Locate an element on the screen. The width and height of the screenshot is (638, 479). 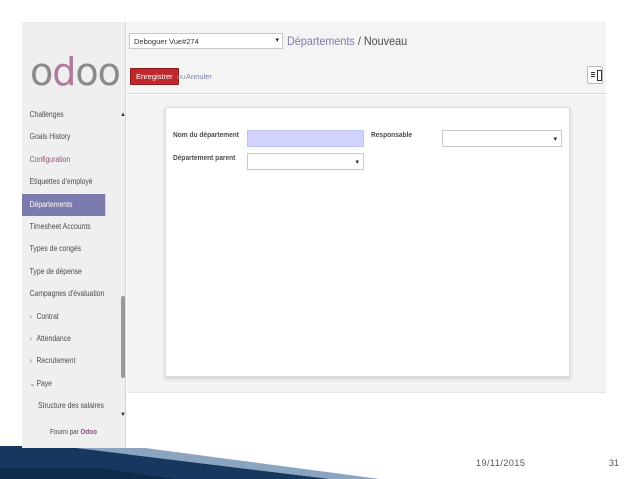
scroll-up-arrow-icon: ▲ is located at coordinates (123, 115).